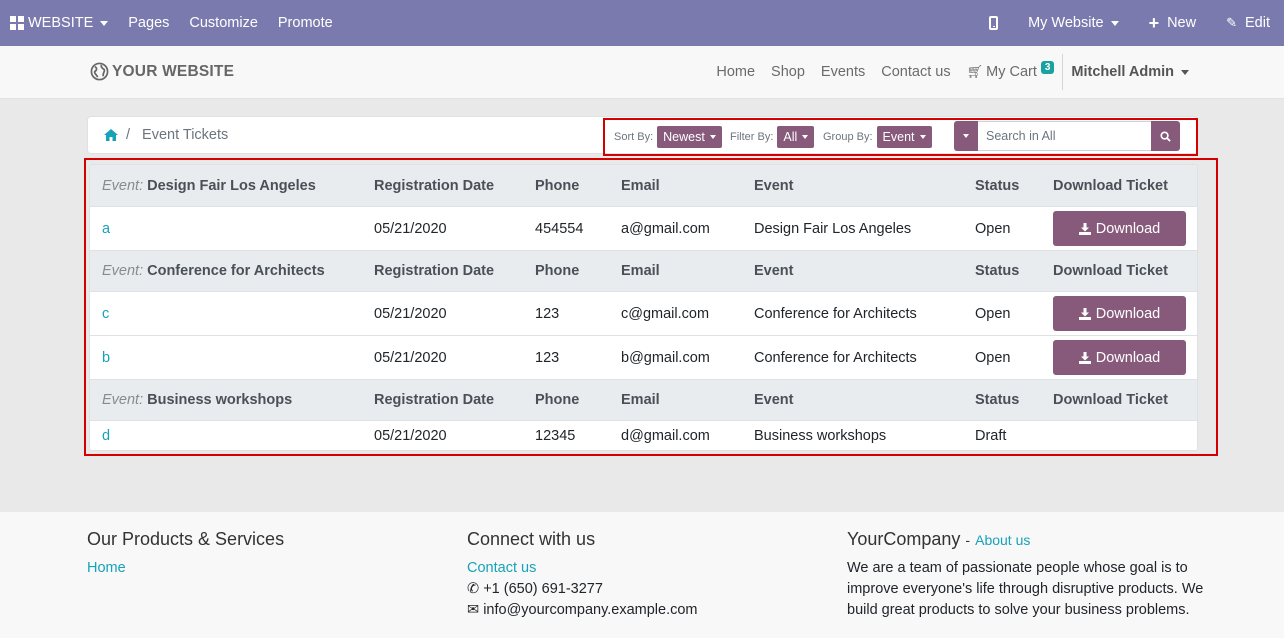  Describe the element at coordinates (689, 137) in the screenshot. I see `sort-by-dropdown: Newest` at that location.